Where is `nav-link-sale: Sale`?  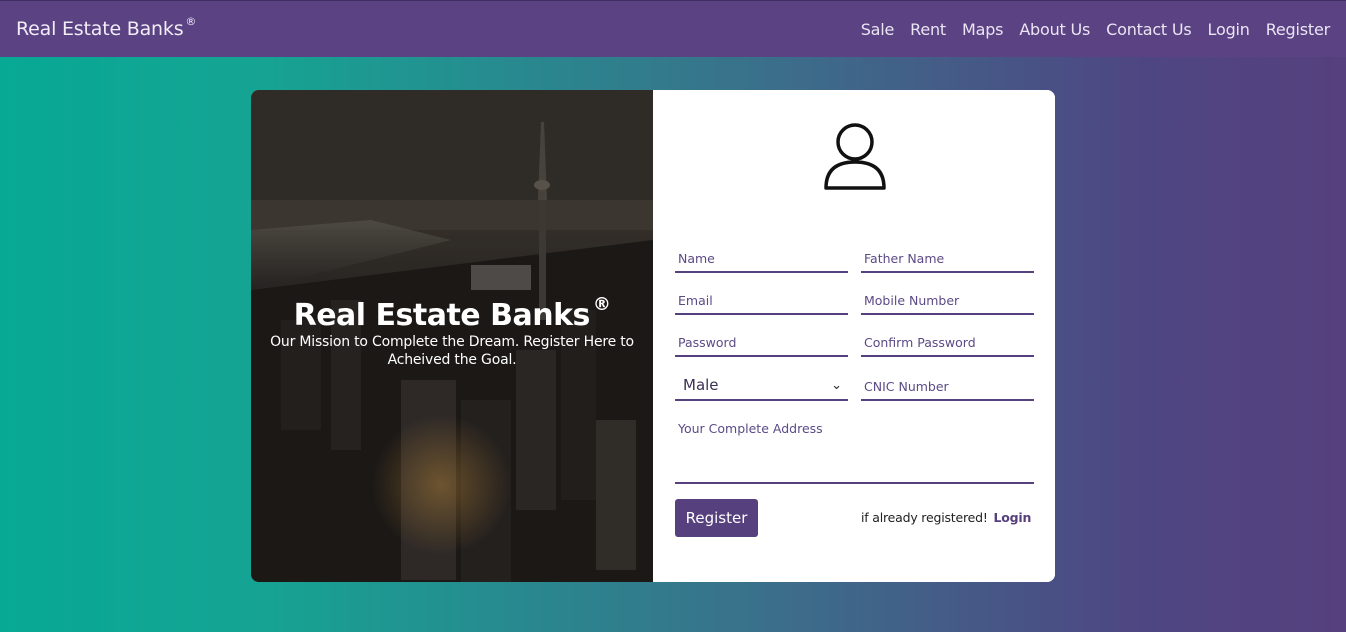 nav-link-sale: Sale is located at coordinates (878, 29).